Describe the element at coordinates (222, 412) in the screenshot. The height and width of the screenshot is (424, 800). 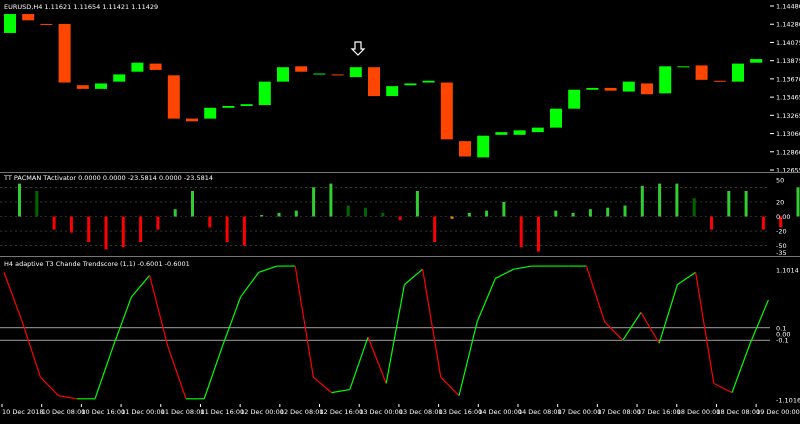
I see `time-label: 11 Dec 16:00` at that location.